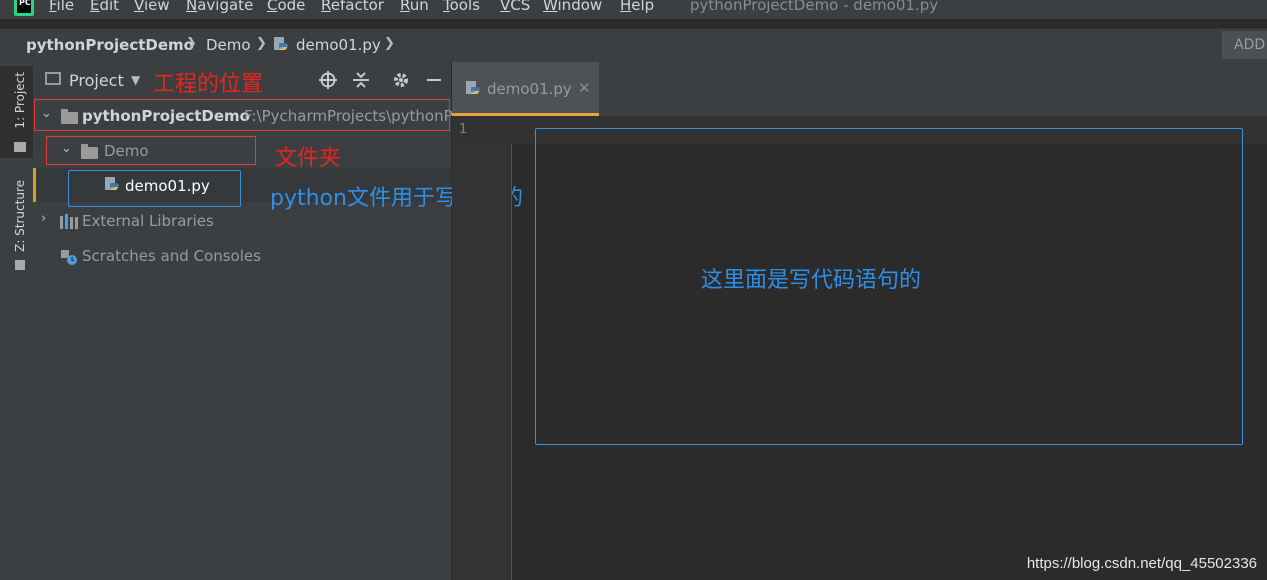  I want to click on breadcrumb-folder: Demo, so click(228, 45).